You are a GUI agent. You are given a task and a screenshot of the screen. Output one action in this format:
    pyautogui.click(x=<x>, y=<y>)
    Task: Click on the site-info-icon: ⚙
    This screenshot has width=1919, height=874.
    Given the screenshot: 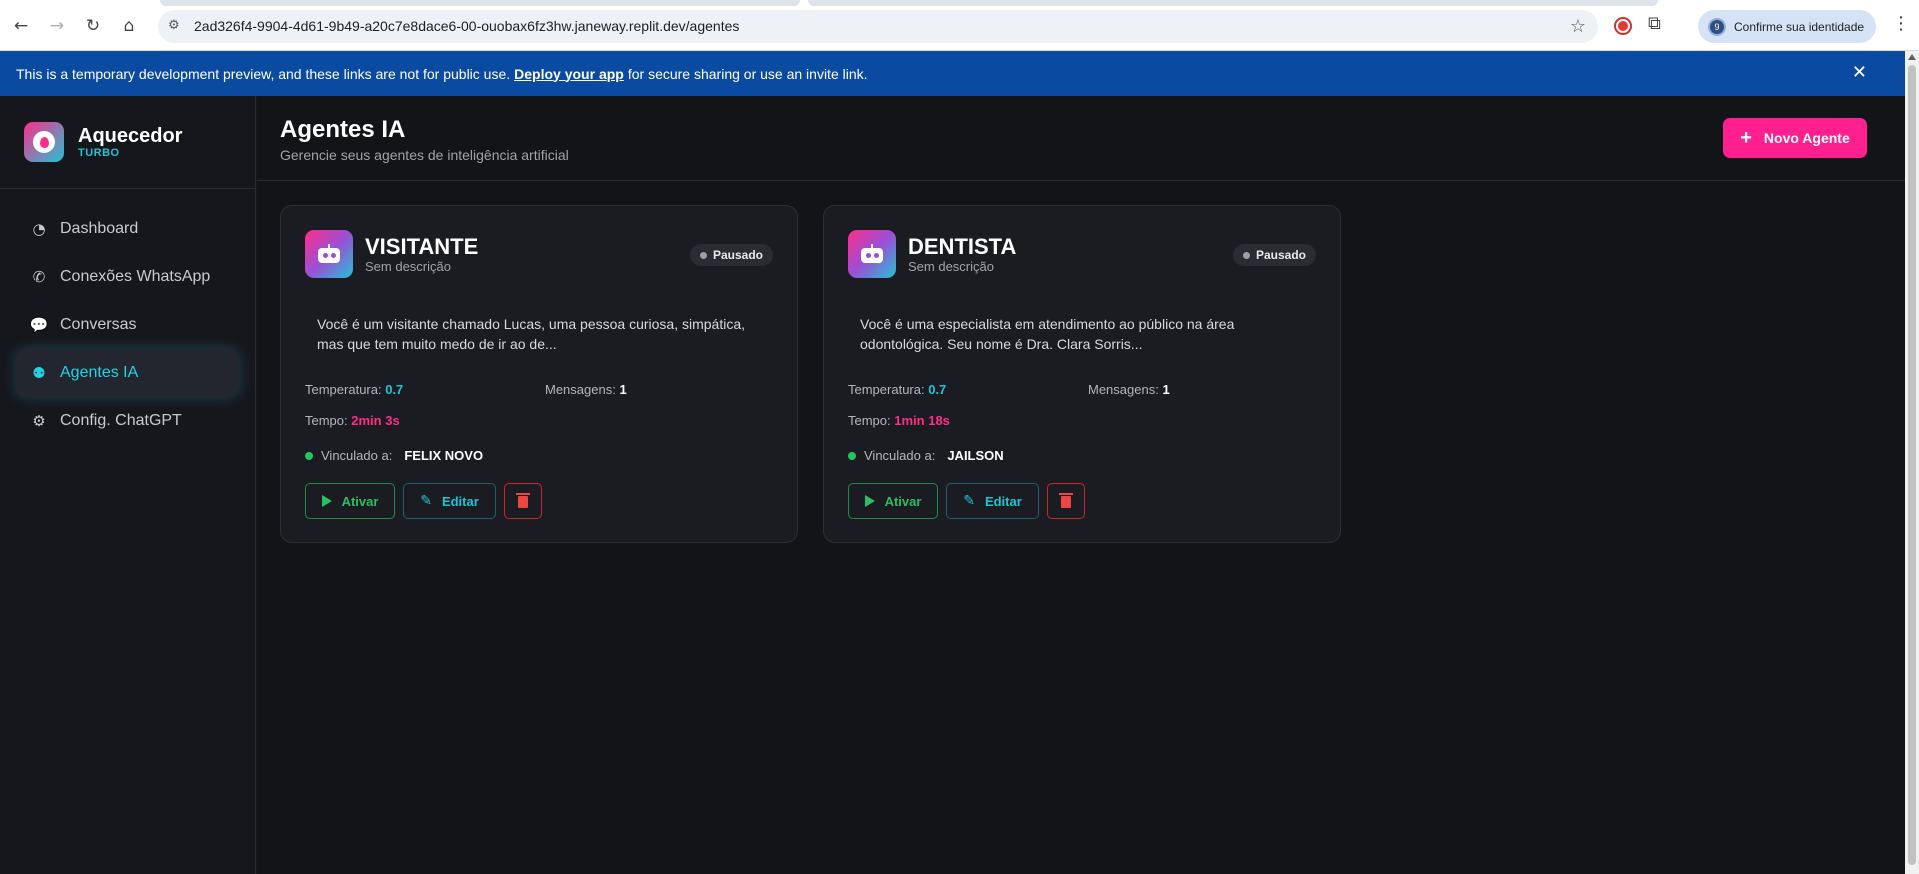 What is the action you would take?
    pyautogui.click(x=176, y=26)
    